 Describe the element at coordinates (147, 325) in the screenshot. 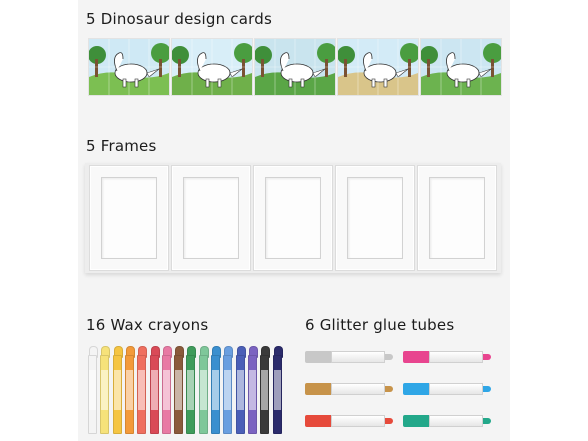

I see `crayons-heading: 16 Wax crayons` at that location.